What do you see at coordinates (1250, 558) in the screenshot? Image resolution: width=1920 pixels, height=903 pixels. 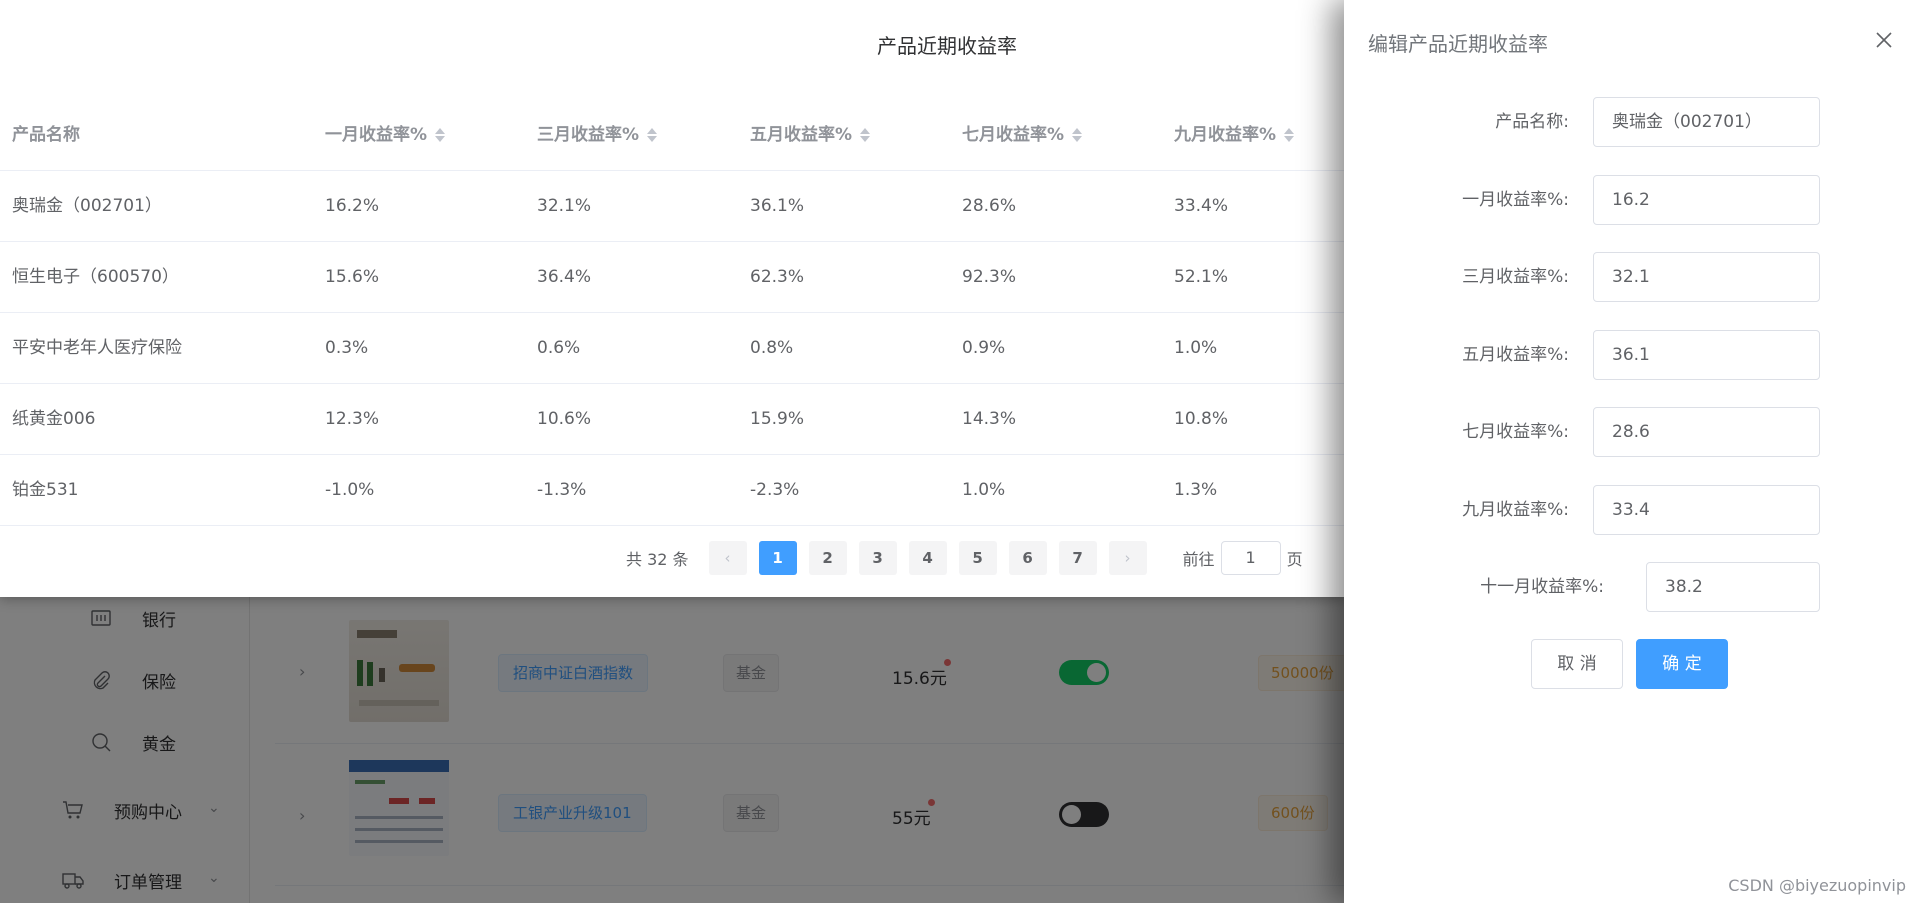 I see `goto-page-input: 1` at bounding box center [1250, 558].